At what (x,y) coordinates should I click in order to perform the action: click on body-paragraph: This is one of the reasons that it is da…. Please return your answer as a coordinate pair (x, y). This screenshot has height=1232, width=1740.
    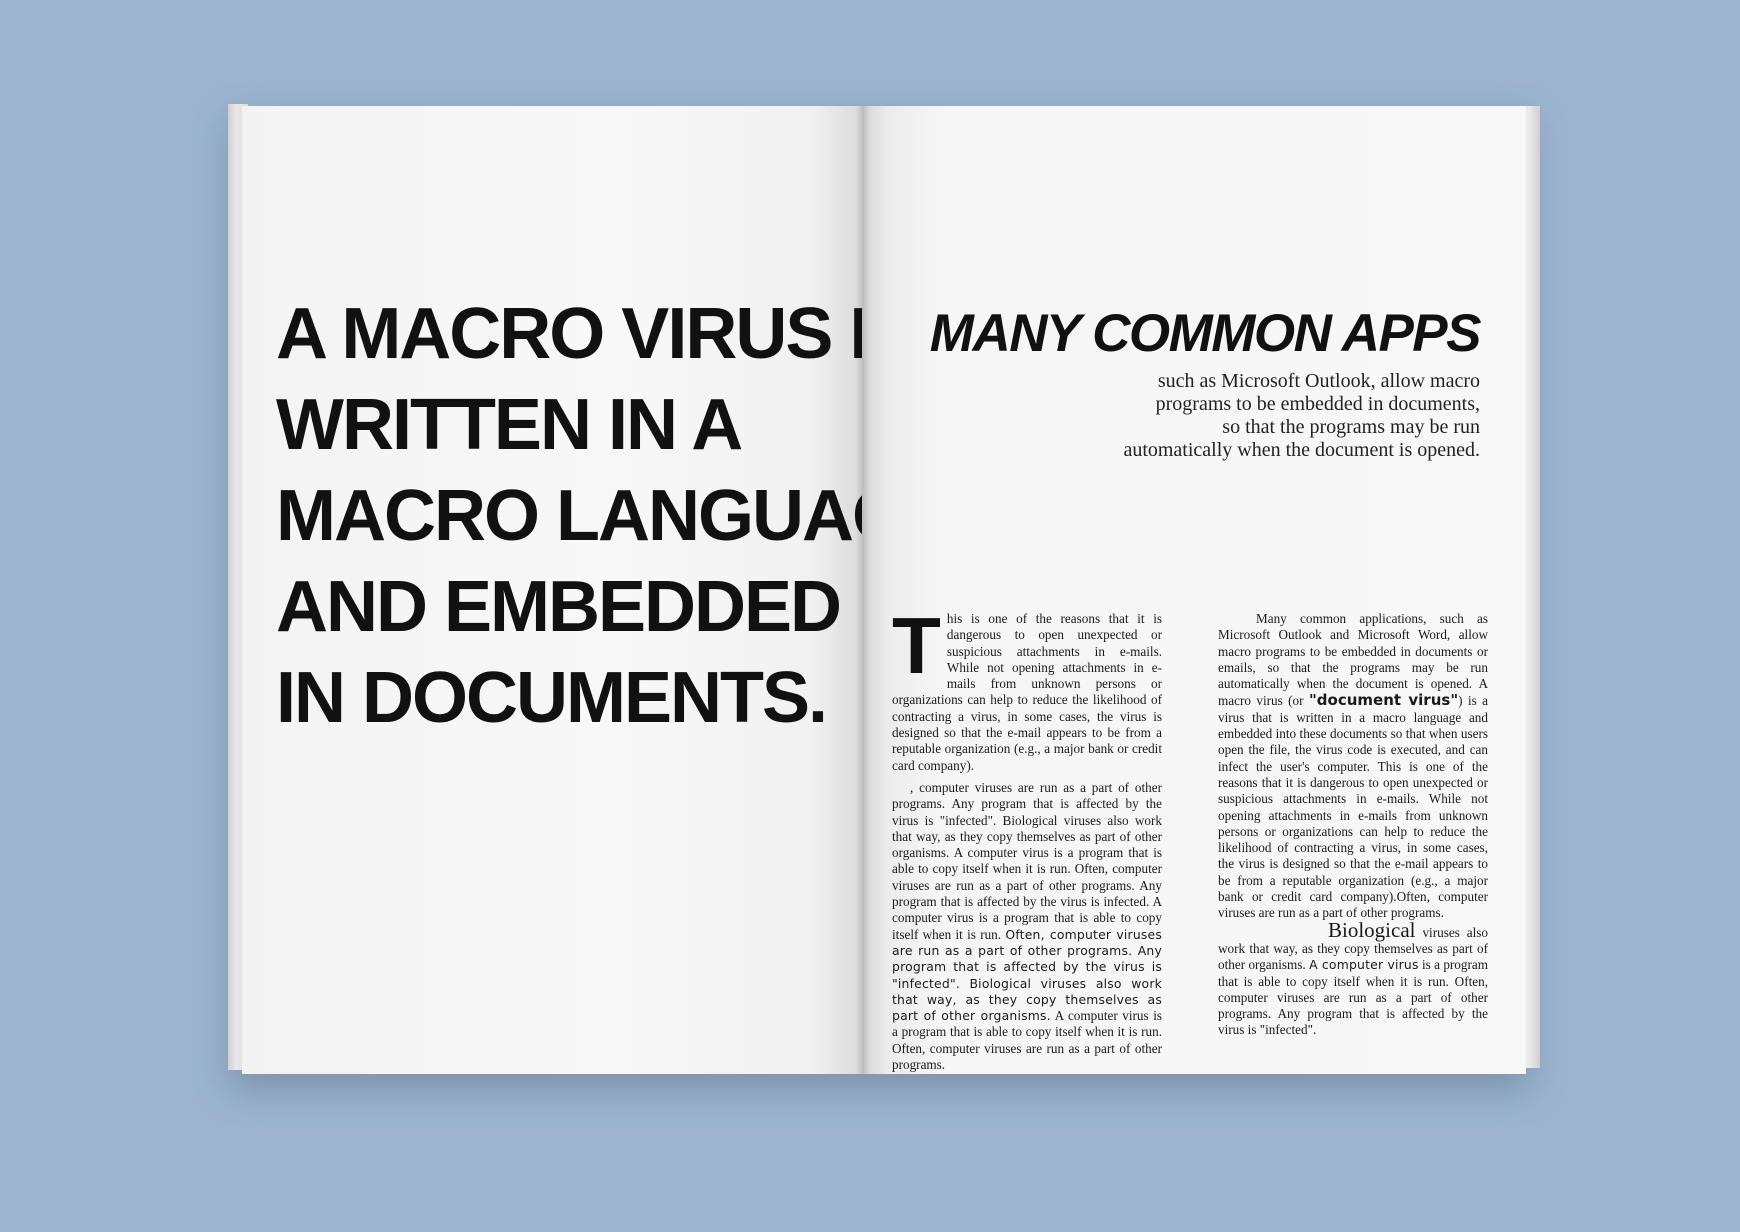
    Looking at the image, I should click on (1027, 687).